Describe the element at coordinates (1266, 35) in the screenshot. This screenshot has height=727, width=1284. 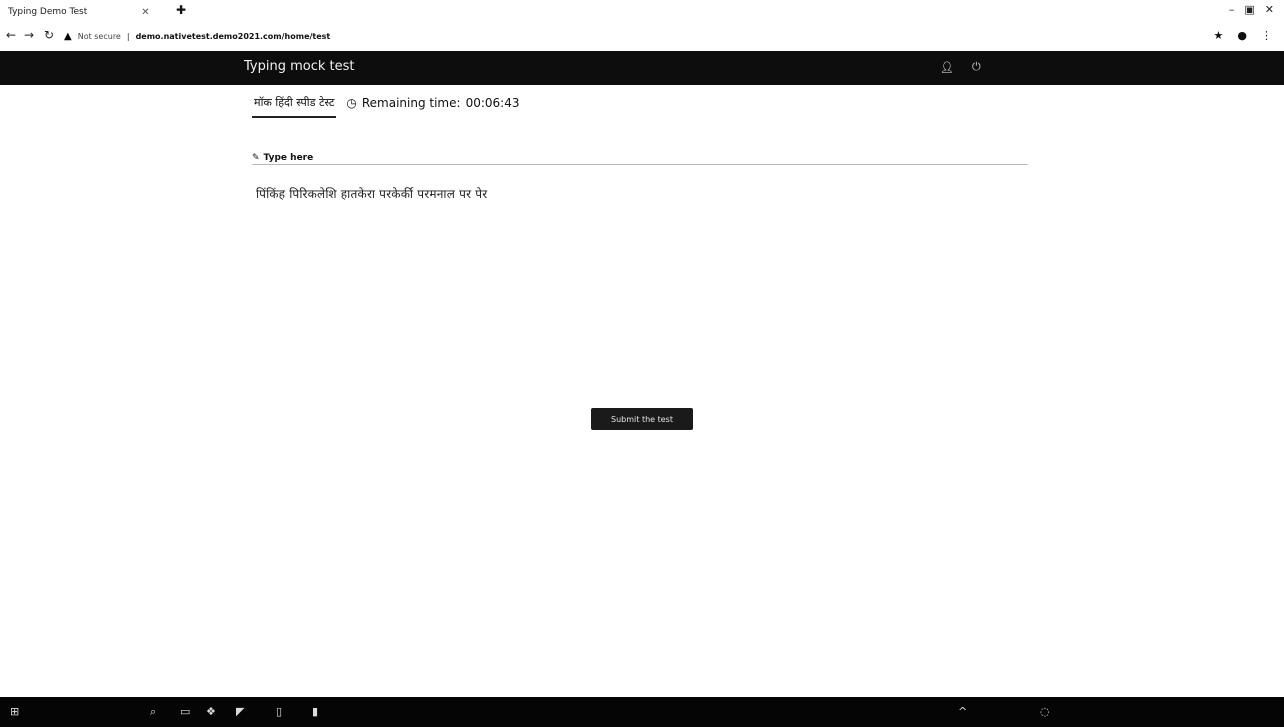
I see `kebab-menu-icon: ⋮` at that location.